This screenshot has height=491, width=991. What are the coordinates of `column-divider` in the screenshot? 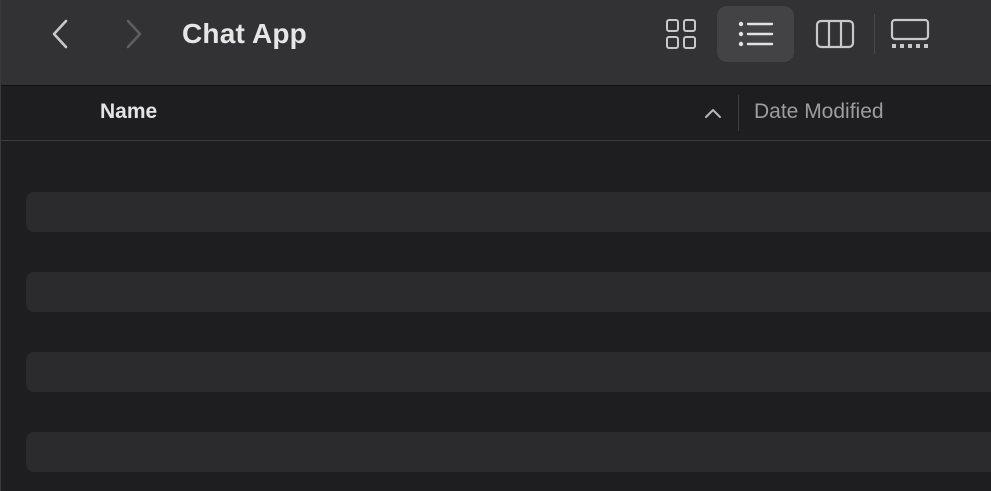 It's located at (738, 113).